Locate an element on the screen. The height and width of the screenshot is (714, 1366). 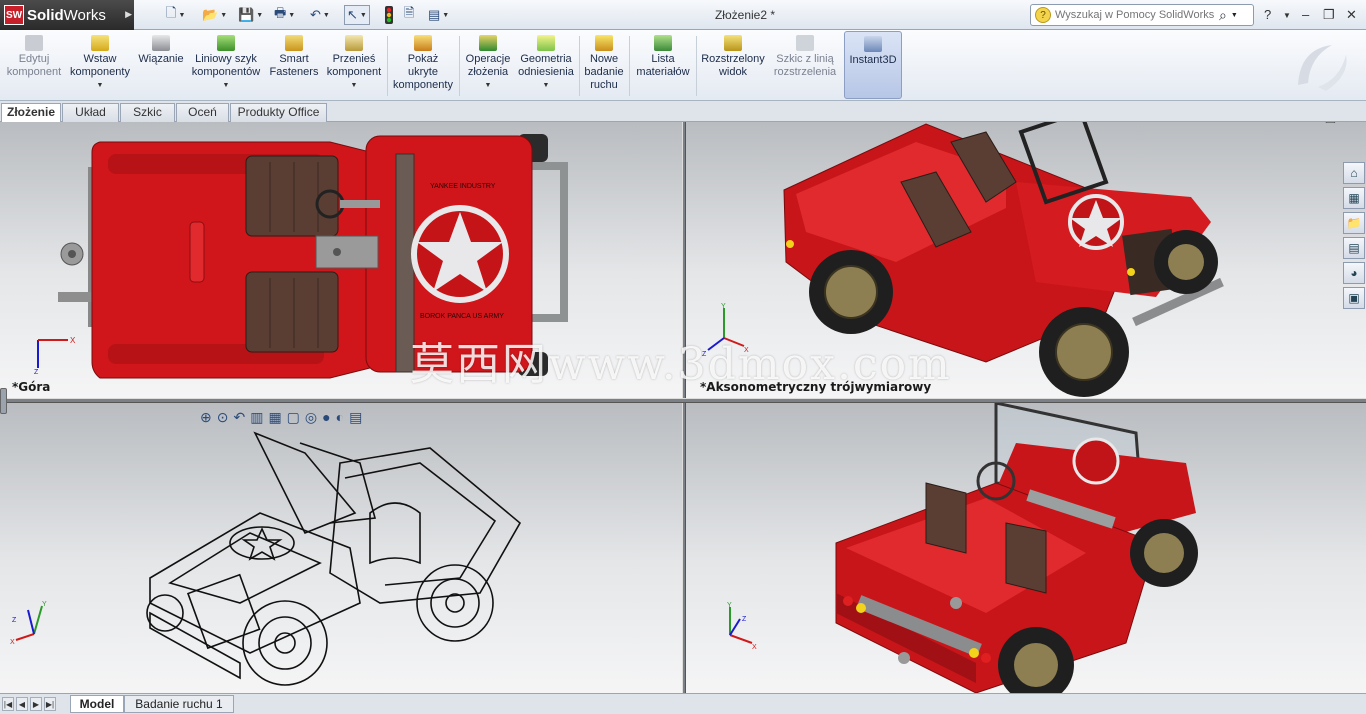
home-icon: ⌂ is located at coordinates (1354, 173).